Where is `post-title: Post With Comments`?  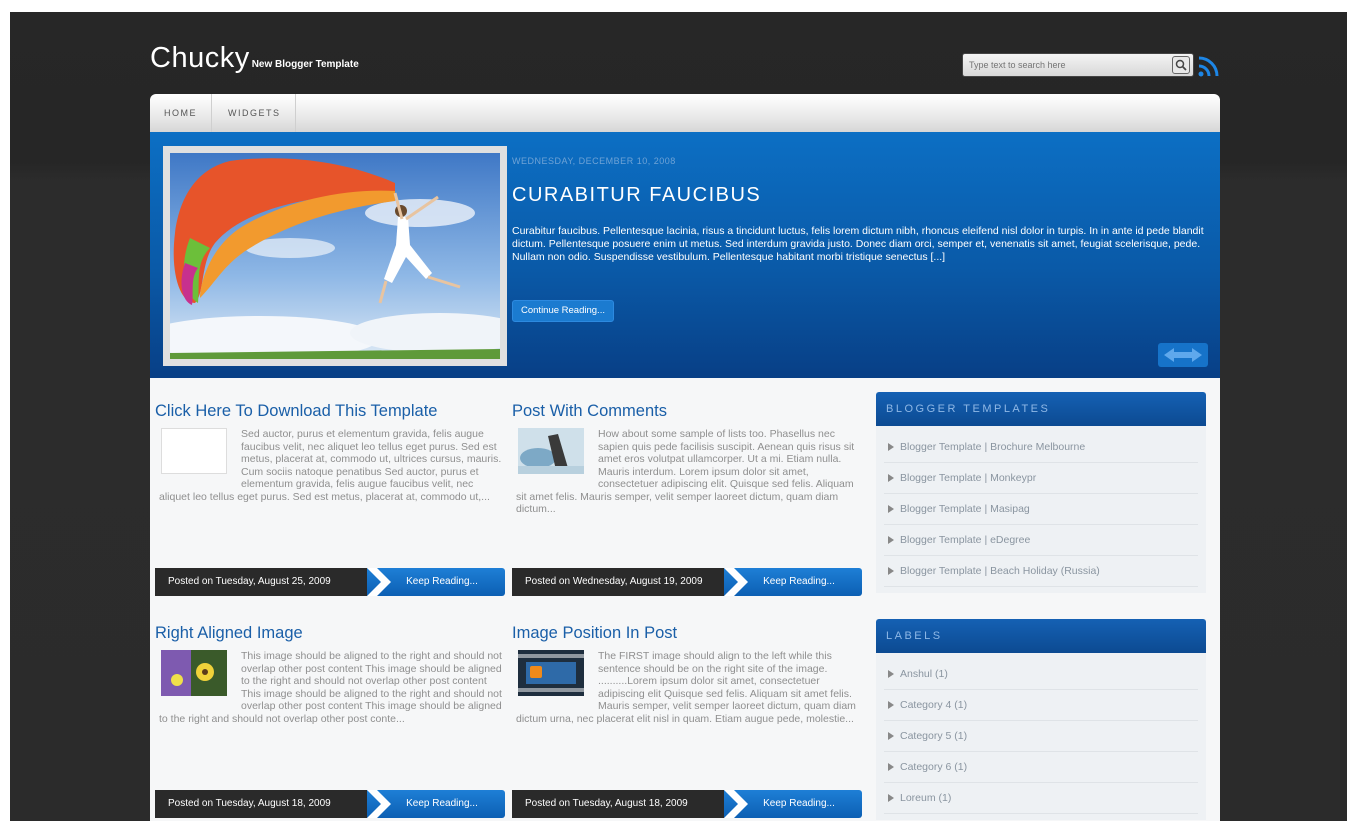 post-title: Post With Comments is located at coordinates (589, 411).